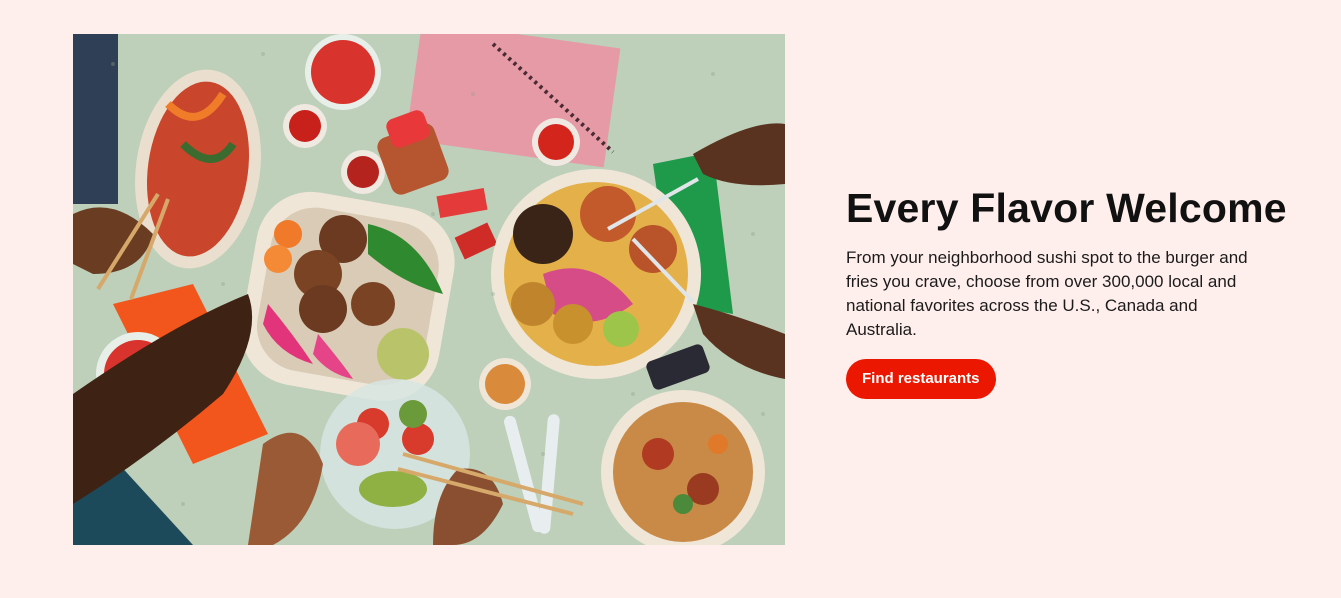 The height and width of the screenshot is (598, 1341). Describe the element at coordinates (1066, 208) in the screenshot. I see `hero-title: Every Flavor Welcome` at that location.